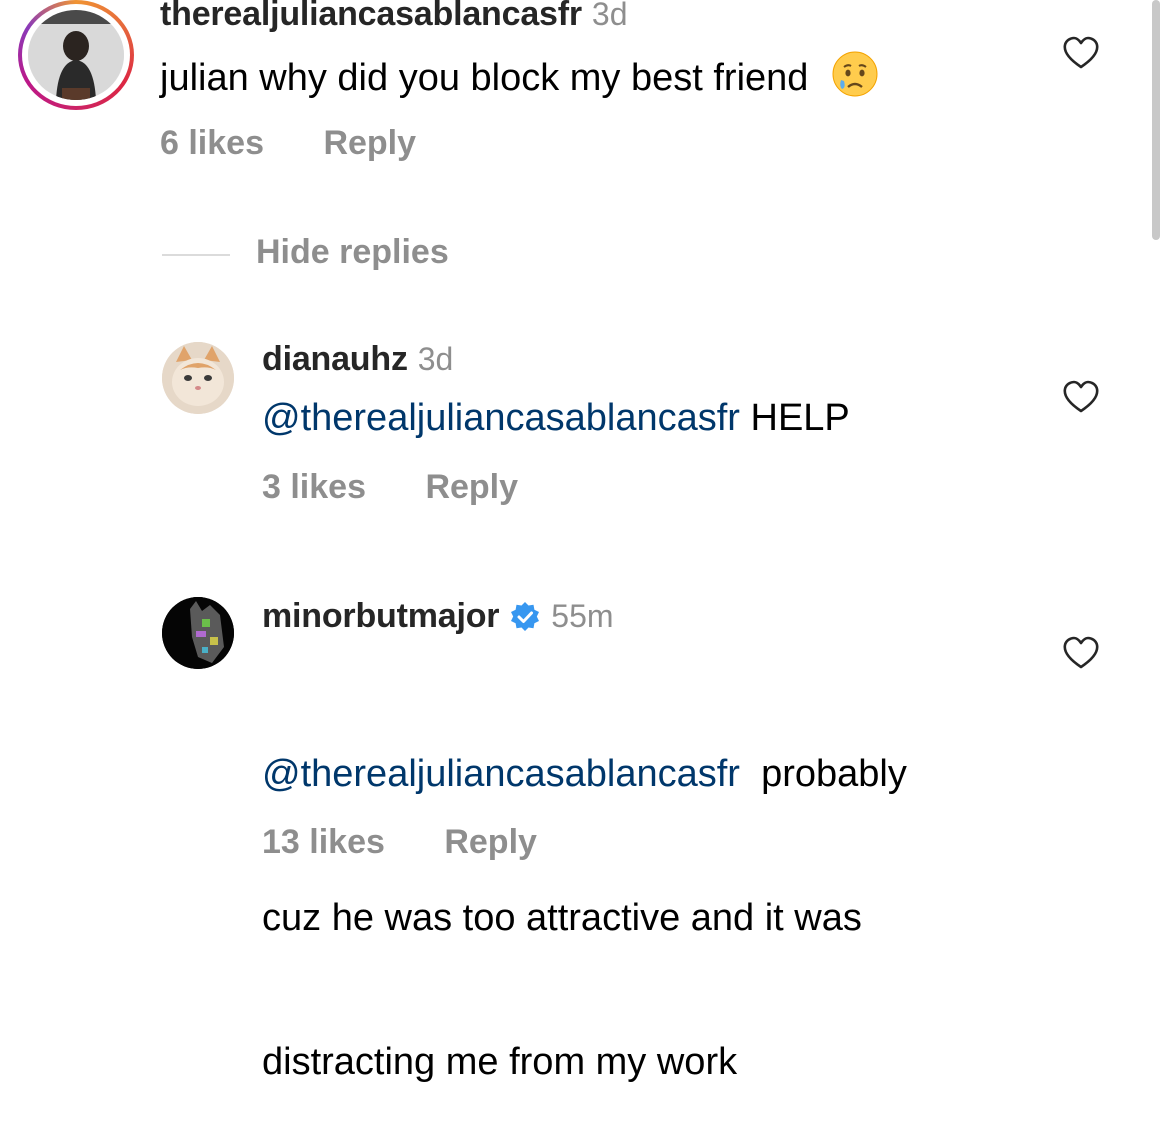  I want to click on reply-meta: 13 likes Reply, so click(399, 842).